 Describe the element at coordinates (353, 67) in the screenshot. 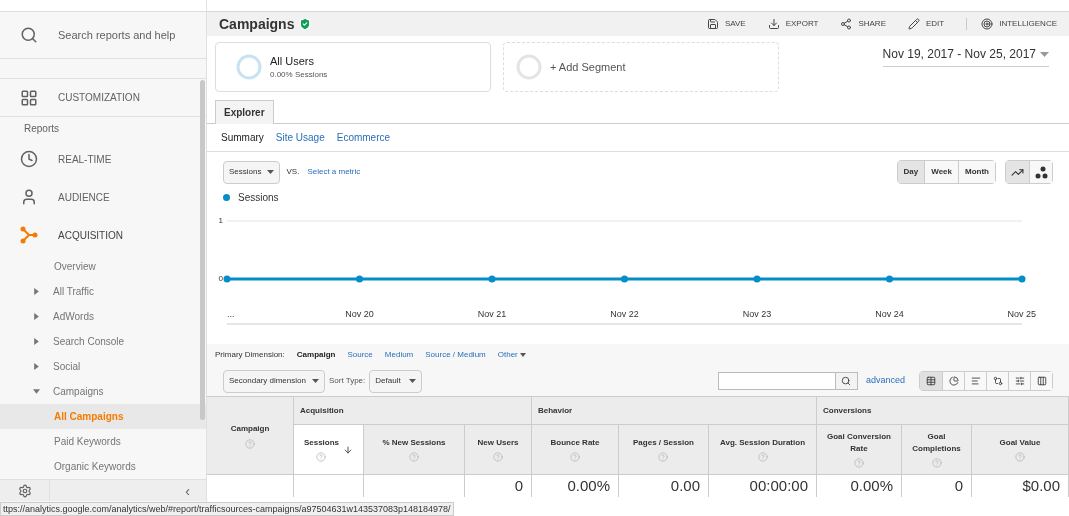

I see `segment-card: All Users 0.00% Sessions` at that location.